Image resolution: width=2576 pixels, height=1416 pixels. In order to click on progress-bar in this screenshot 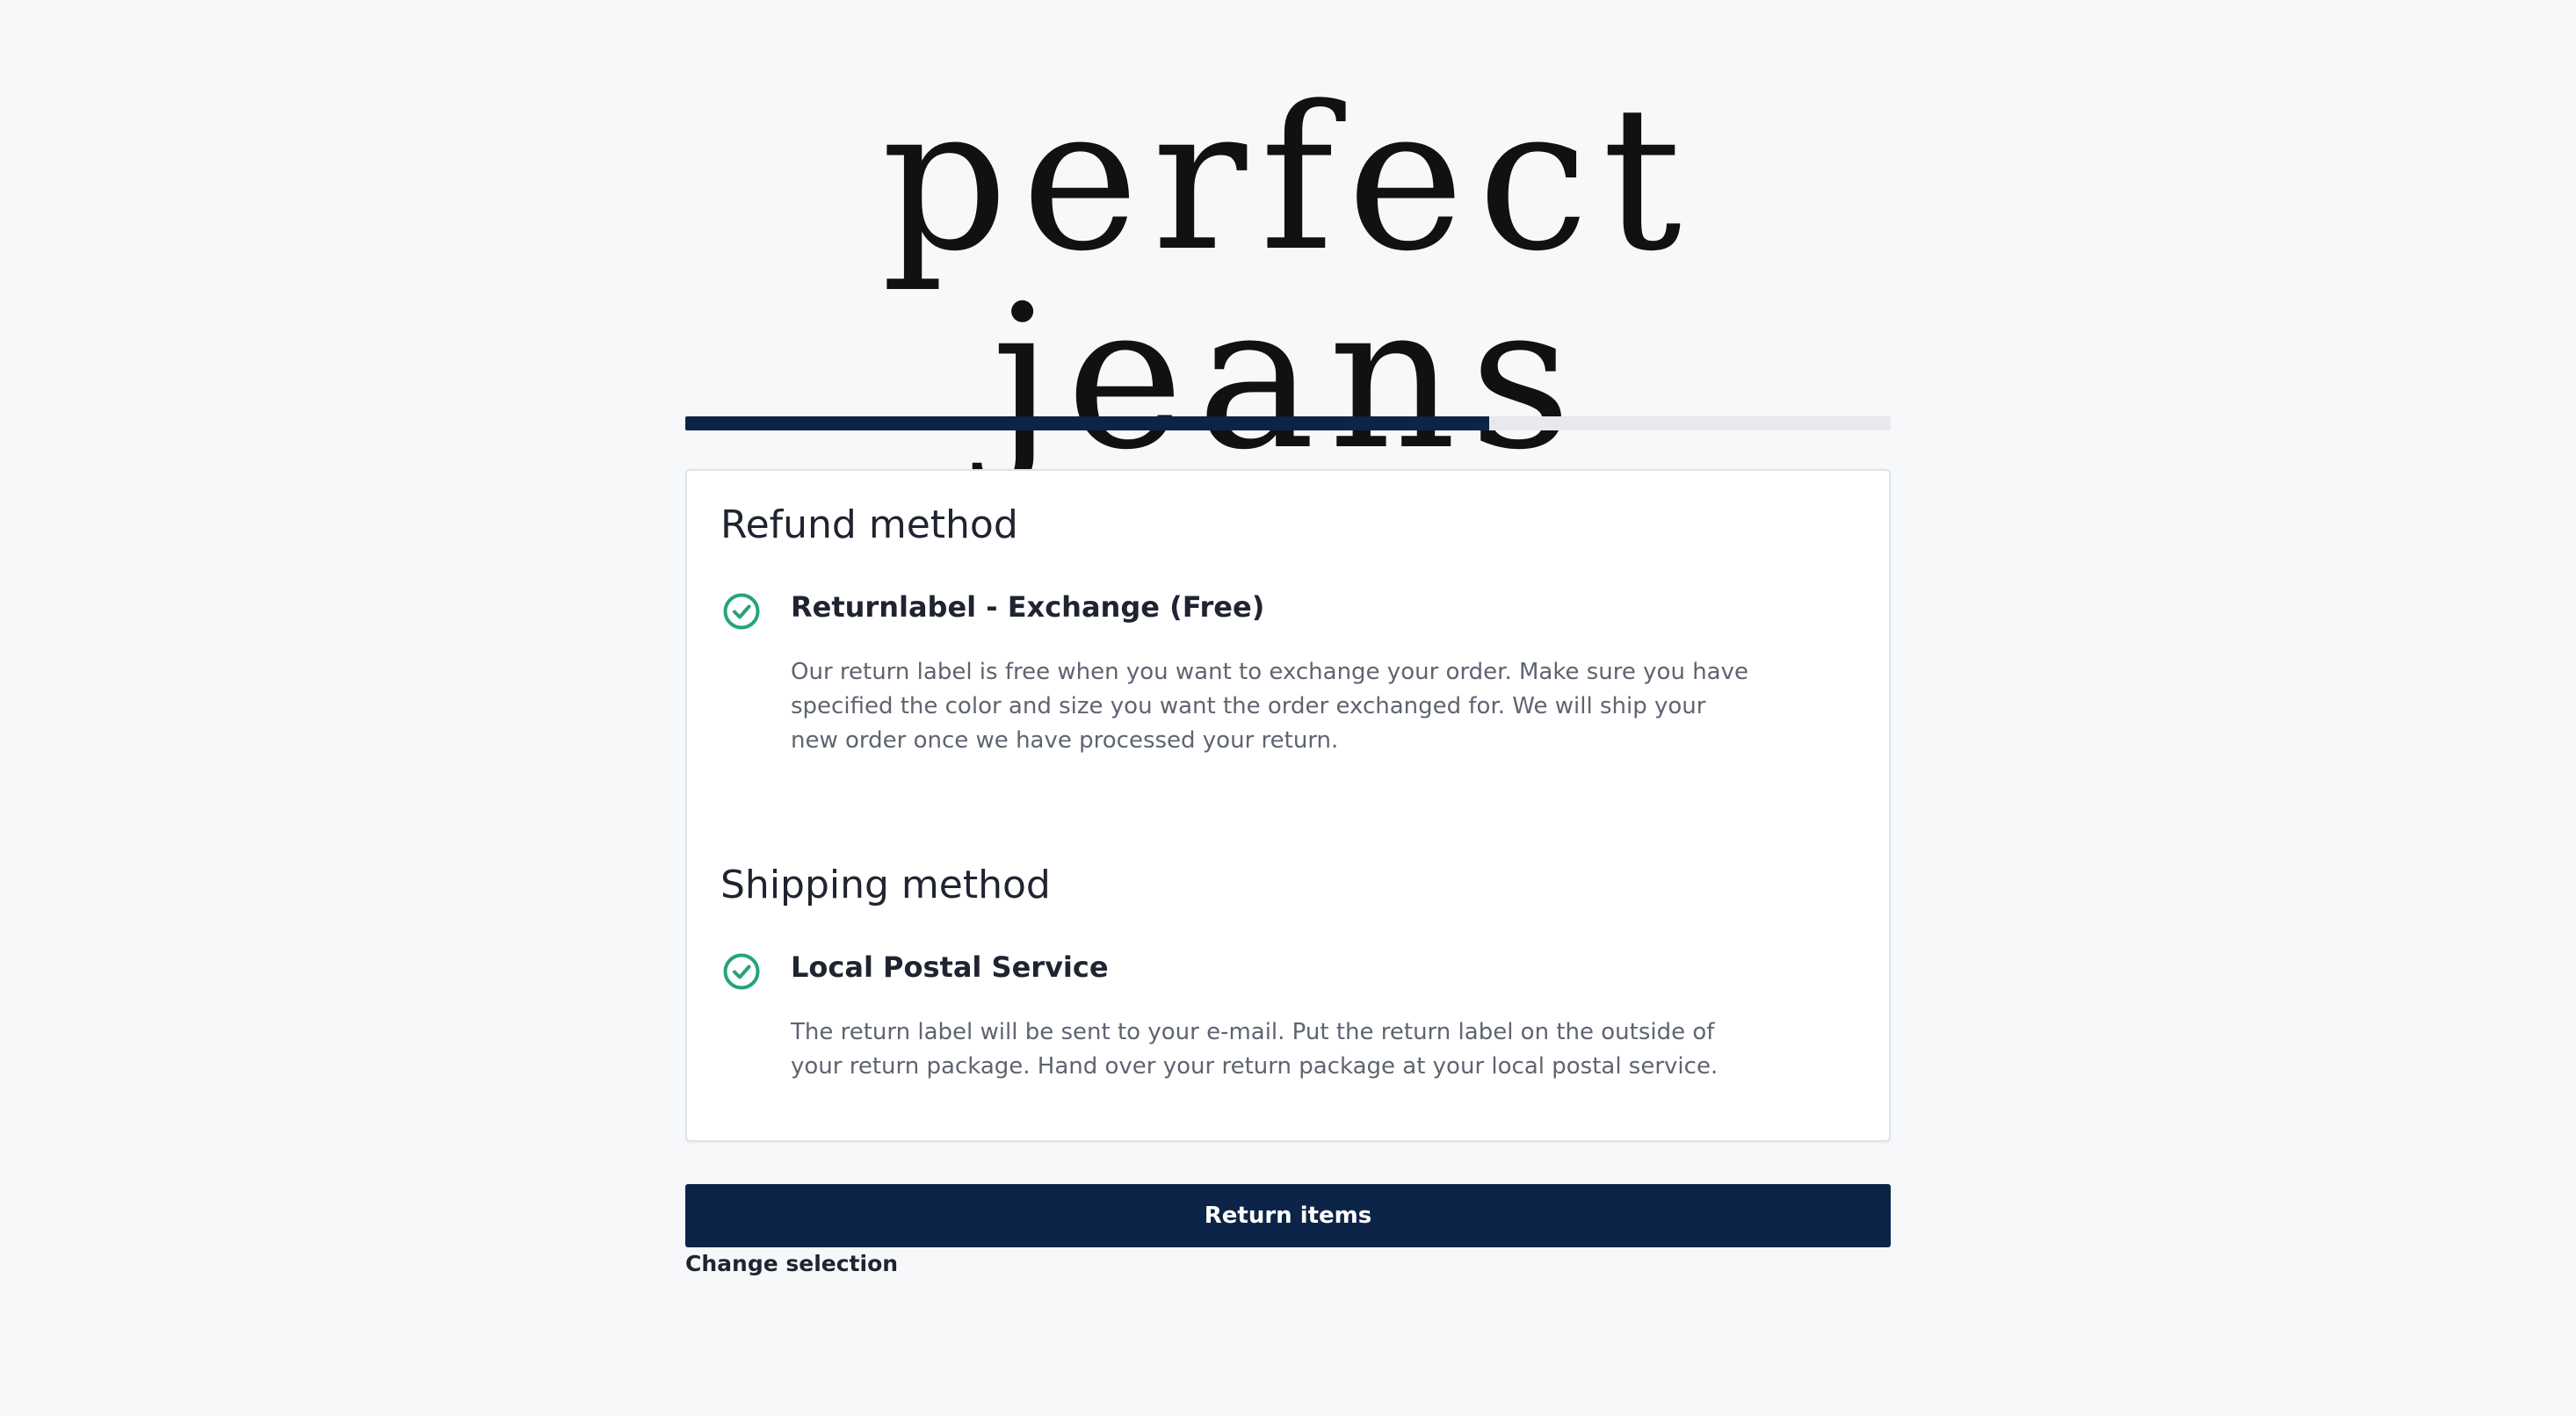, I will do `click(1288, 423)`.